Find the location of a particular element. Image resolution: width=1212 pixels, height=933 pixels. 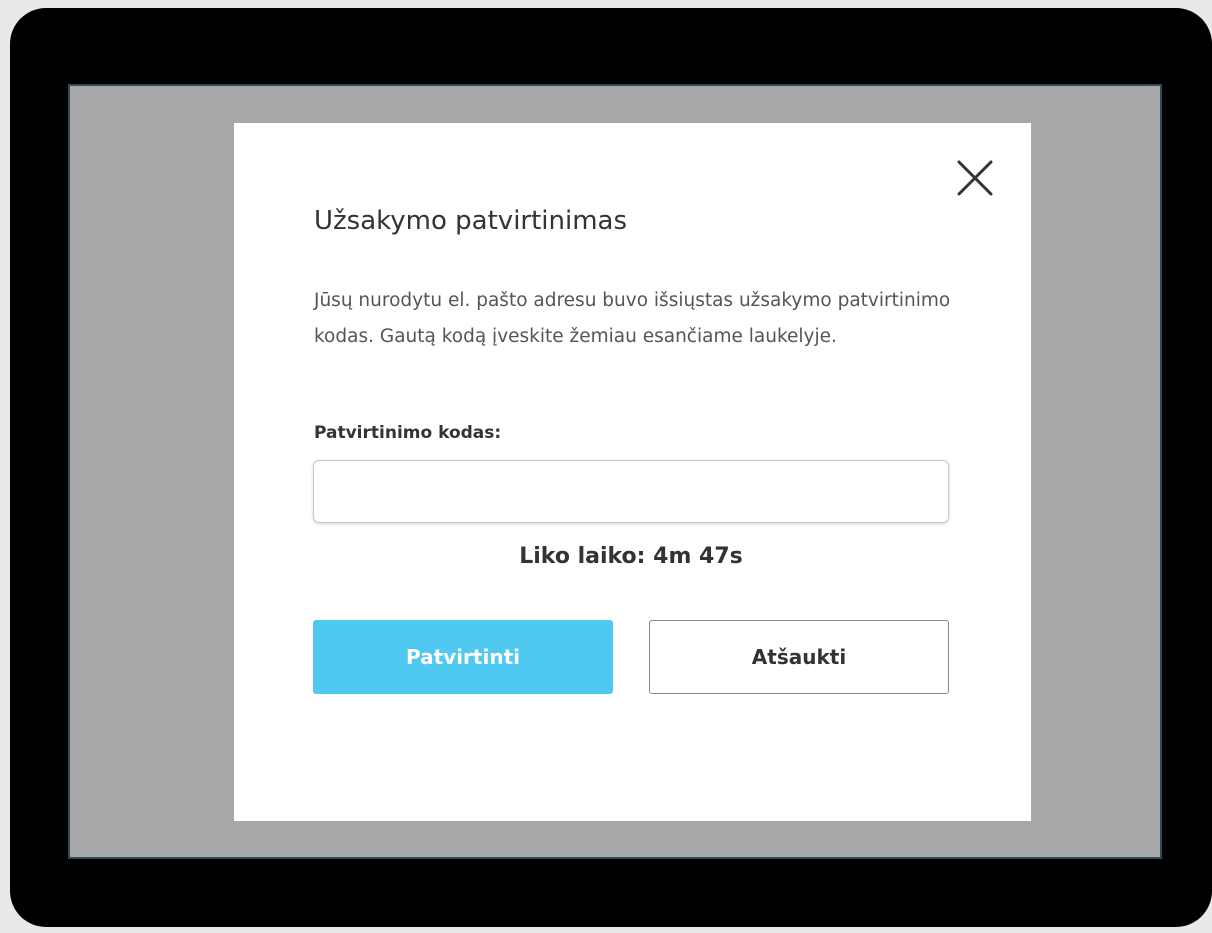

code-field-label: Patvirtinimo kodas: is located at coordinates (408, 433).